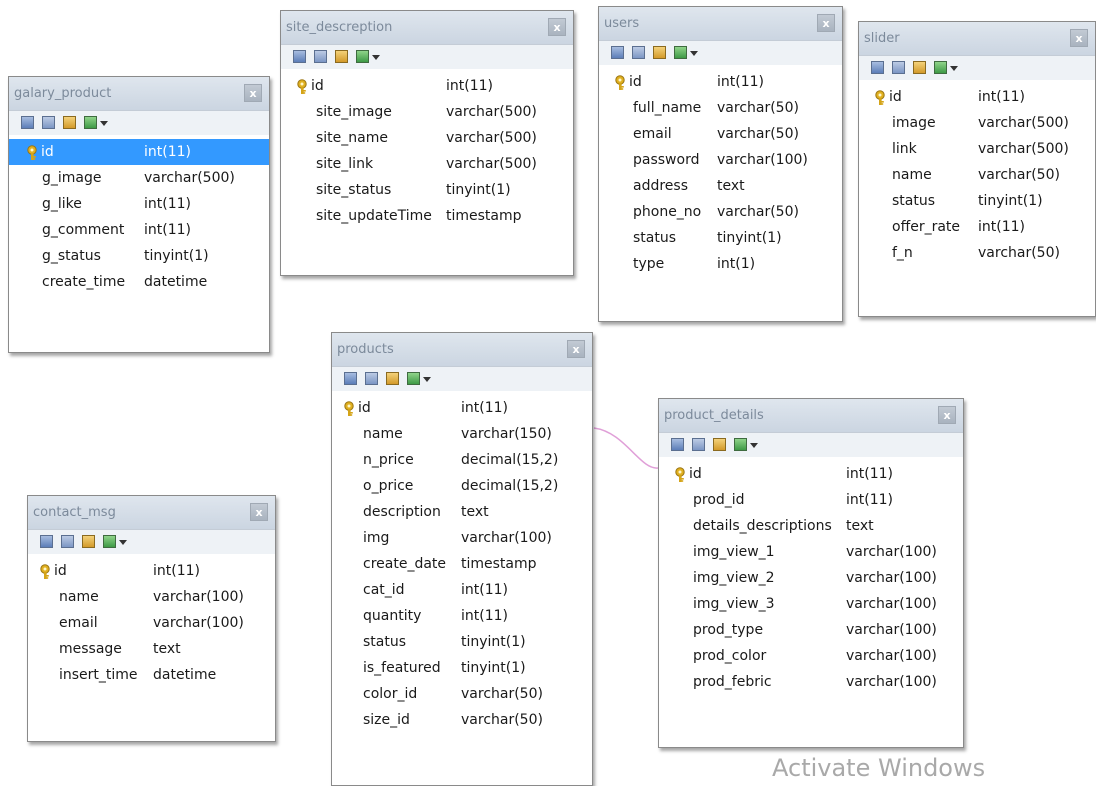  What do you see at coordinates (462, 590) in the screenshot?
I see `column-row-cat-id: cat_id int(11)` at bounding box center [462, 590].